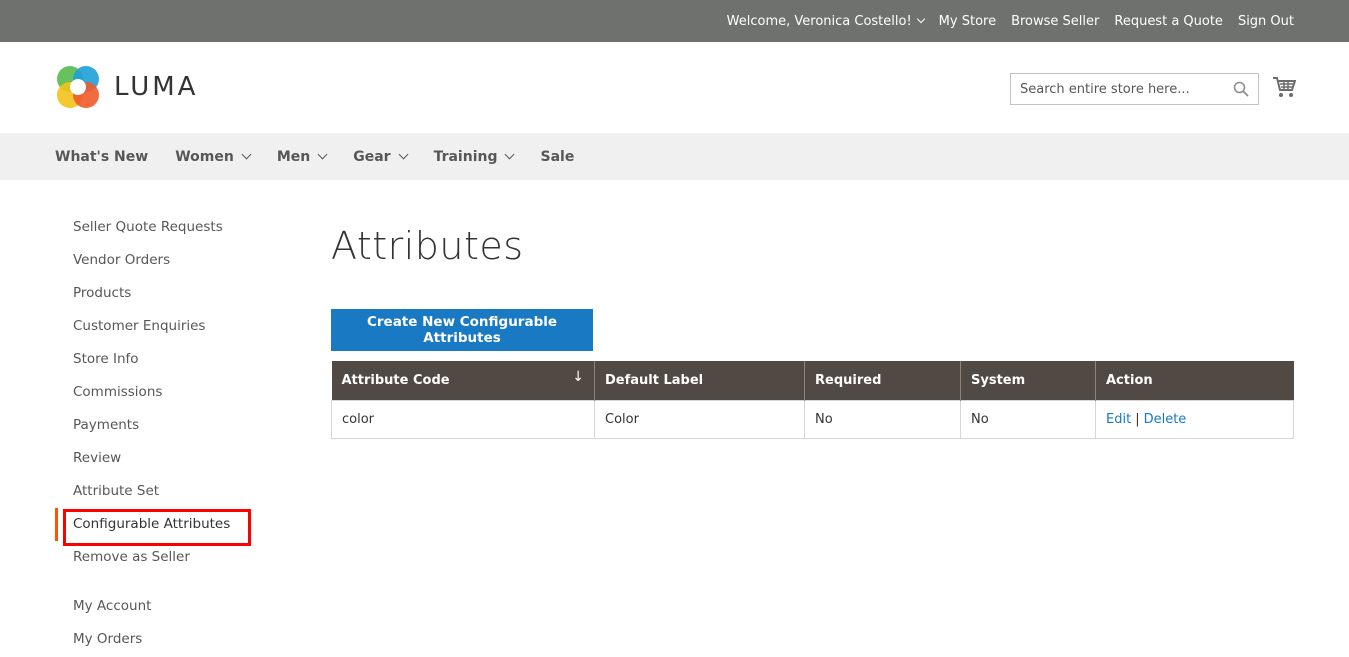 The height and width of the screenshot is (657, 1349). Describe the element at coordinates (170, 392) in the screenshot. I see `sidebar-item-commissions: Commissions` at that location.